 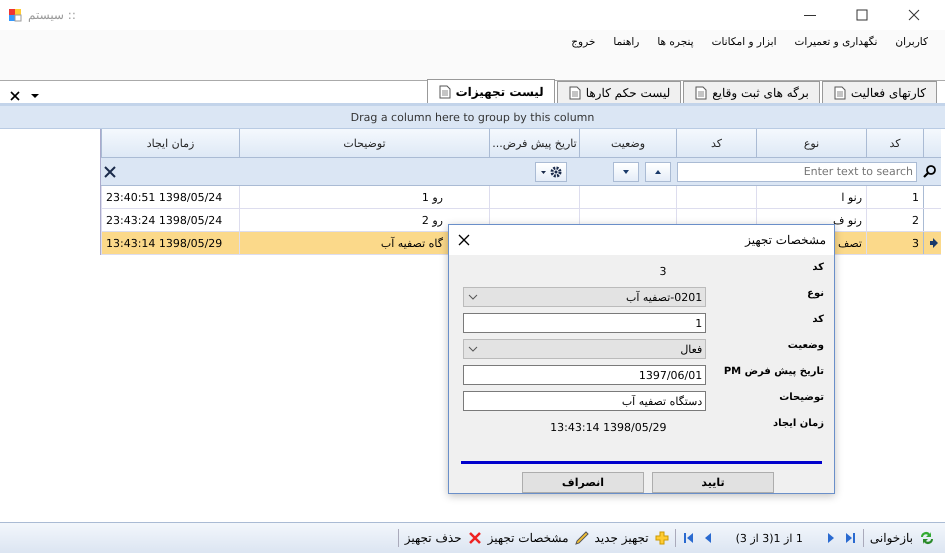 I want to click on dropdown: فعال, so click(x=584, y=349).